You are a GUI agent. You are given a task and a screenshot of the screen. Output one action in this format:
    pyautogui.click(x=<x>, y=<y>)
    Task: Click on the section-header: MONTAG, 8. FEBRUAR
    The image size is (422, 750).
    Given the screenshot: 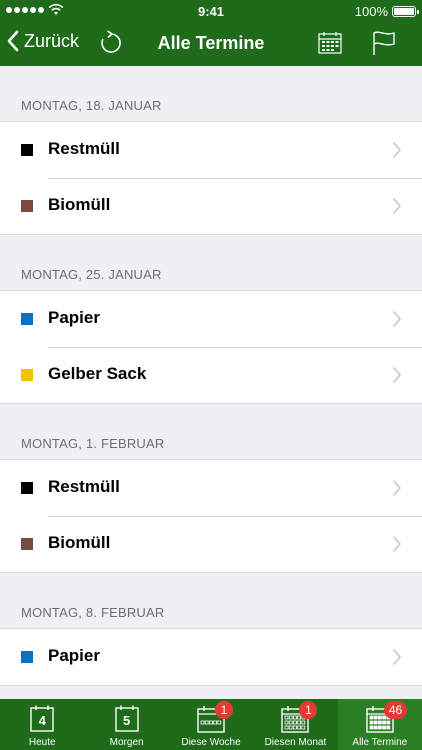 What is the action you would take?
    pyautogui.click(x=211, y=600)
    